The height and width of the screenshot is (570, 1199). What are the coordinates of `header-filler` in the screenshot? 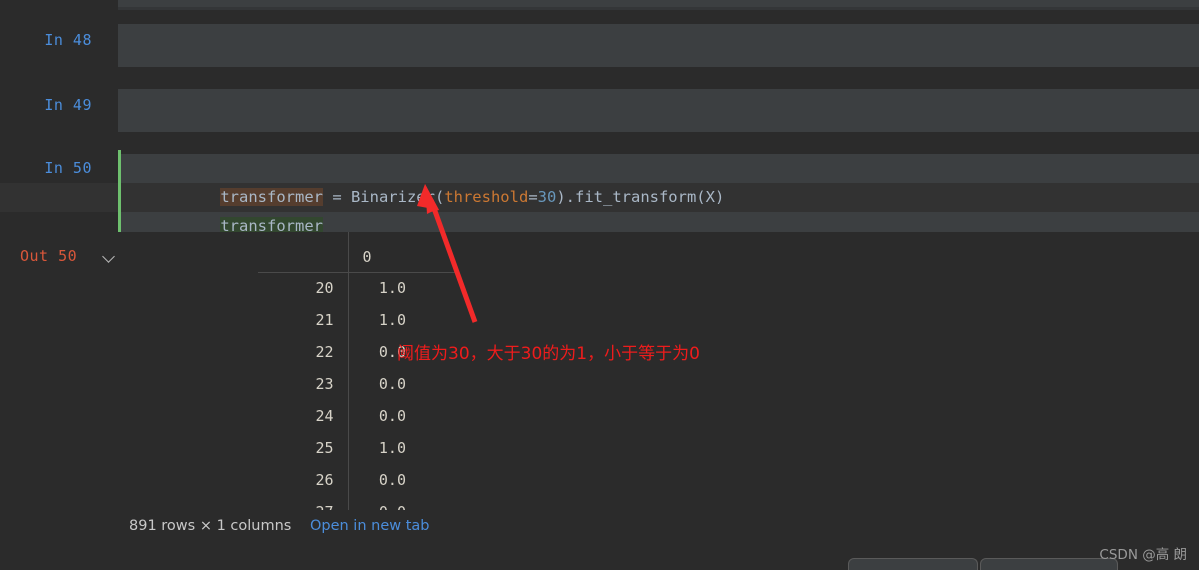 It's located at (828, 252).